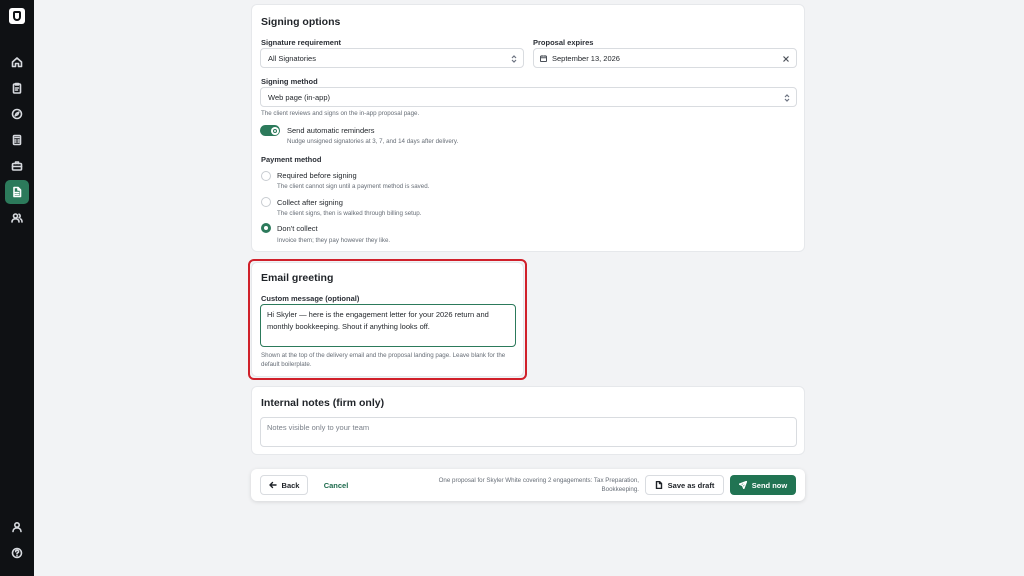 The image size is (1024, 576). I want to click on help-icon, so click(17, 553).